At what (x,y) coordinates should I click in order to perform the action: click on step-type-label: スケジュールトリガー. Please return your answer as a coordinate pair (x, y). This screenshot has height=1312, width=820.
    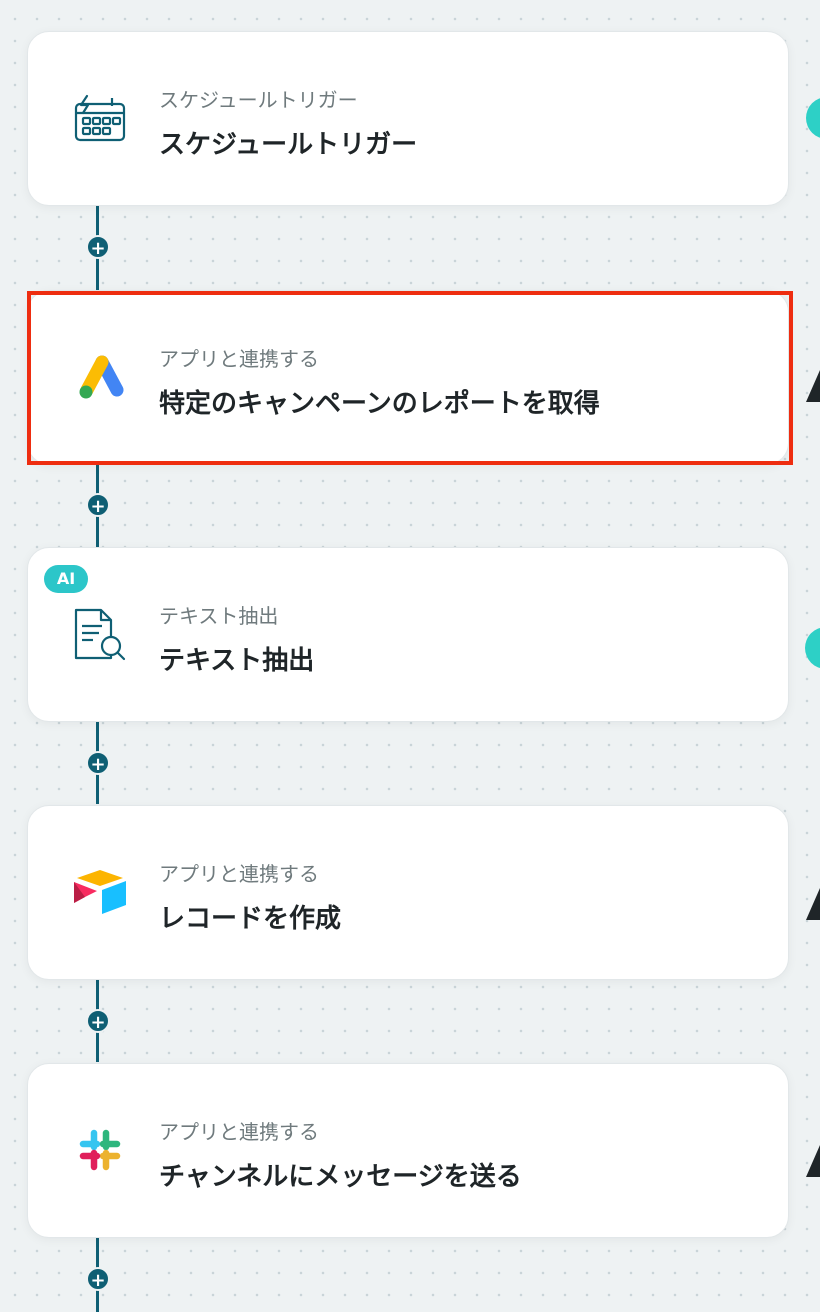
    Looking at the image, I should click on (258, 100).